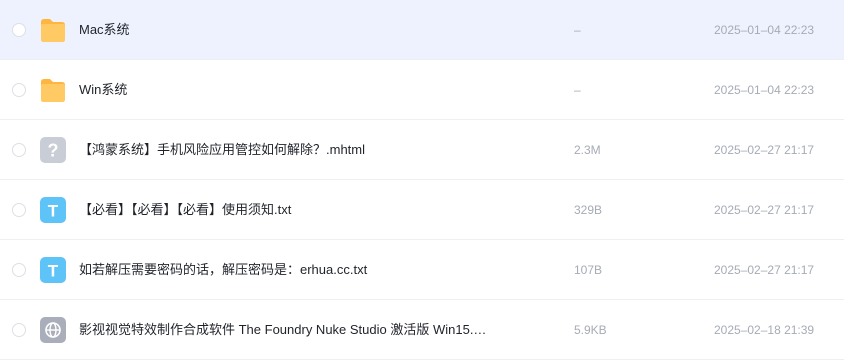 The width and height of the screenshot is (844, 360). Describe the element at coordinates (185, 210) in the screenshot. I see `file-name: 【必看】【必看】【必看】使用须知.txt` at that location.